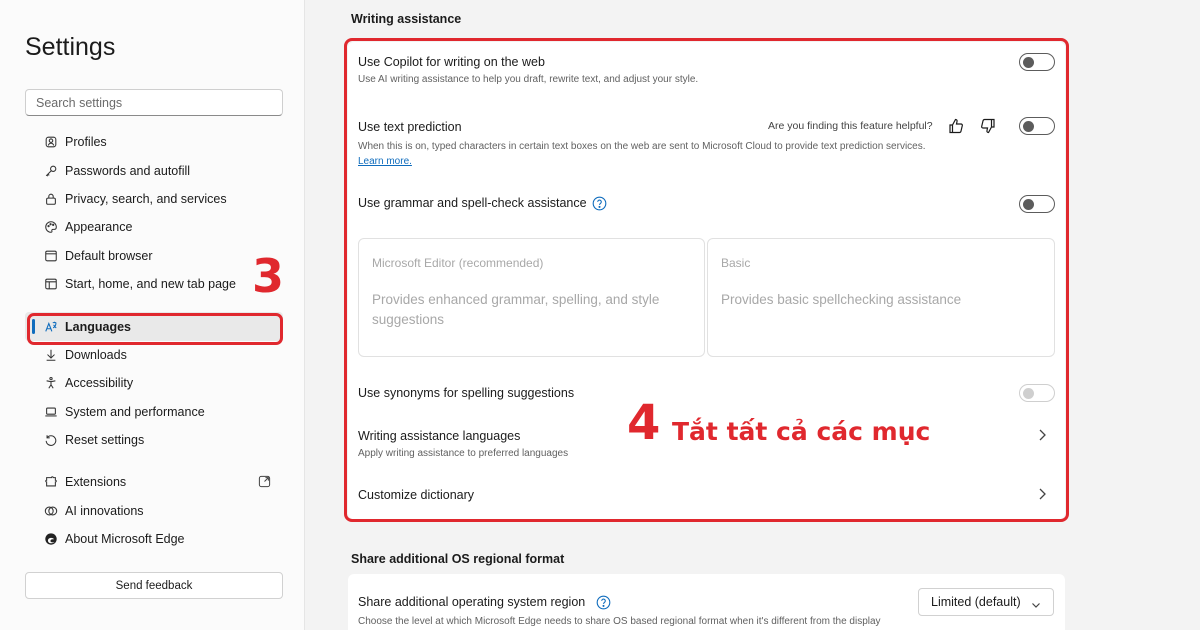  Describe the element at coordinates (51, 440) in the screenshot. I see `reset-icon` at that location.